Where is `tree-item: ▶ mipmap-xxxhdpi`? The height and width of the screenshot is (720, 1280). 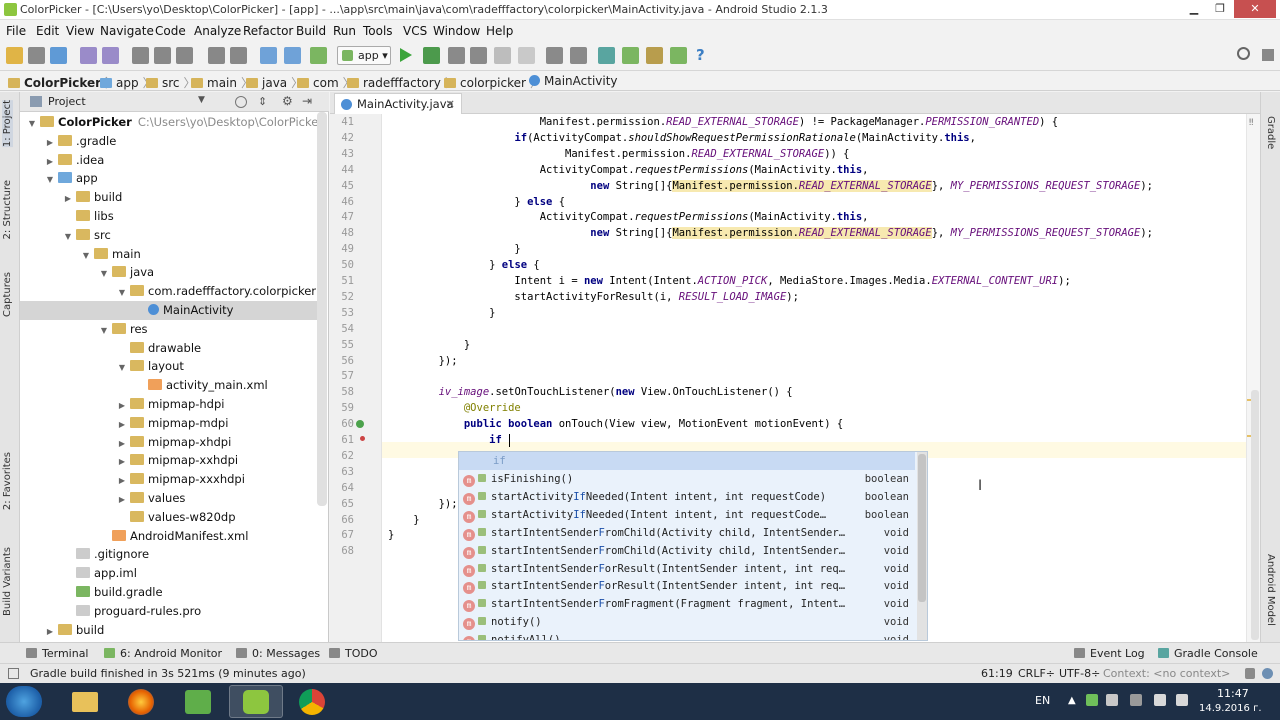
tree-item: ▶ mipmap-xxxhdpi is located at coordinates (168, 479).